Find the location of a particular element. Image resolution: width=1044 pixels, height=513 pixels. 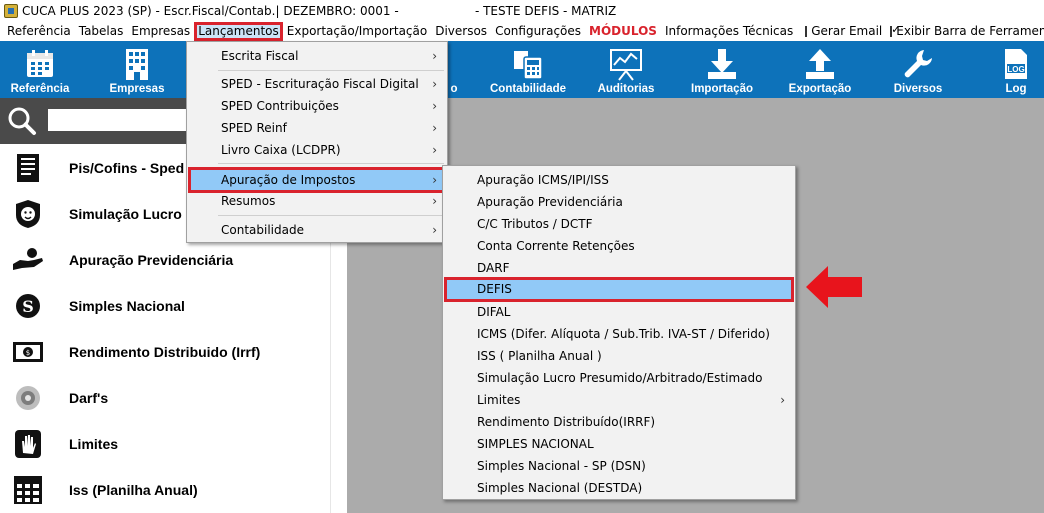

left-item-iss-planilha: Iss (Planilha Anual) is located at coordinates (165, 490).